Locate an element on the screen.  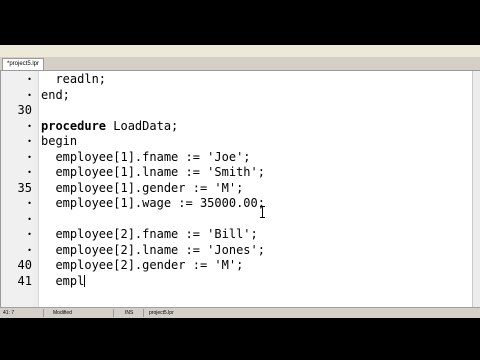
tab-strip: *project5.lpr is located at coordinates (240, 64).